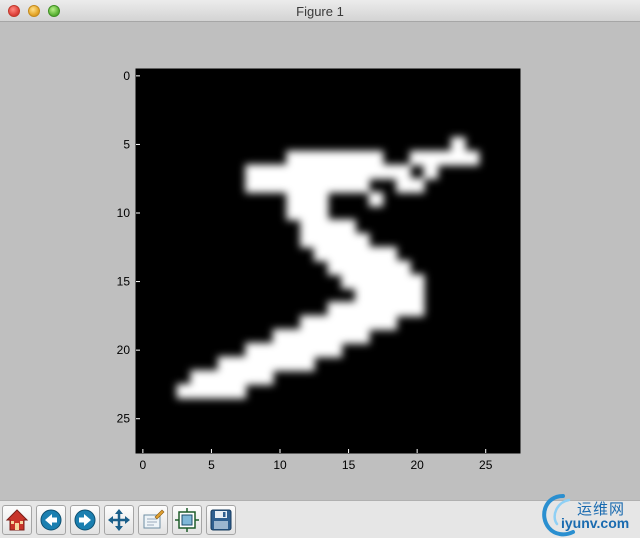 The width and height of the screenshot is (640, 538). I want to click on watermark-en-text: iyunv.com, so click(595, 523).